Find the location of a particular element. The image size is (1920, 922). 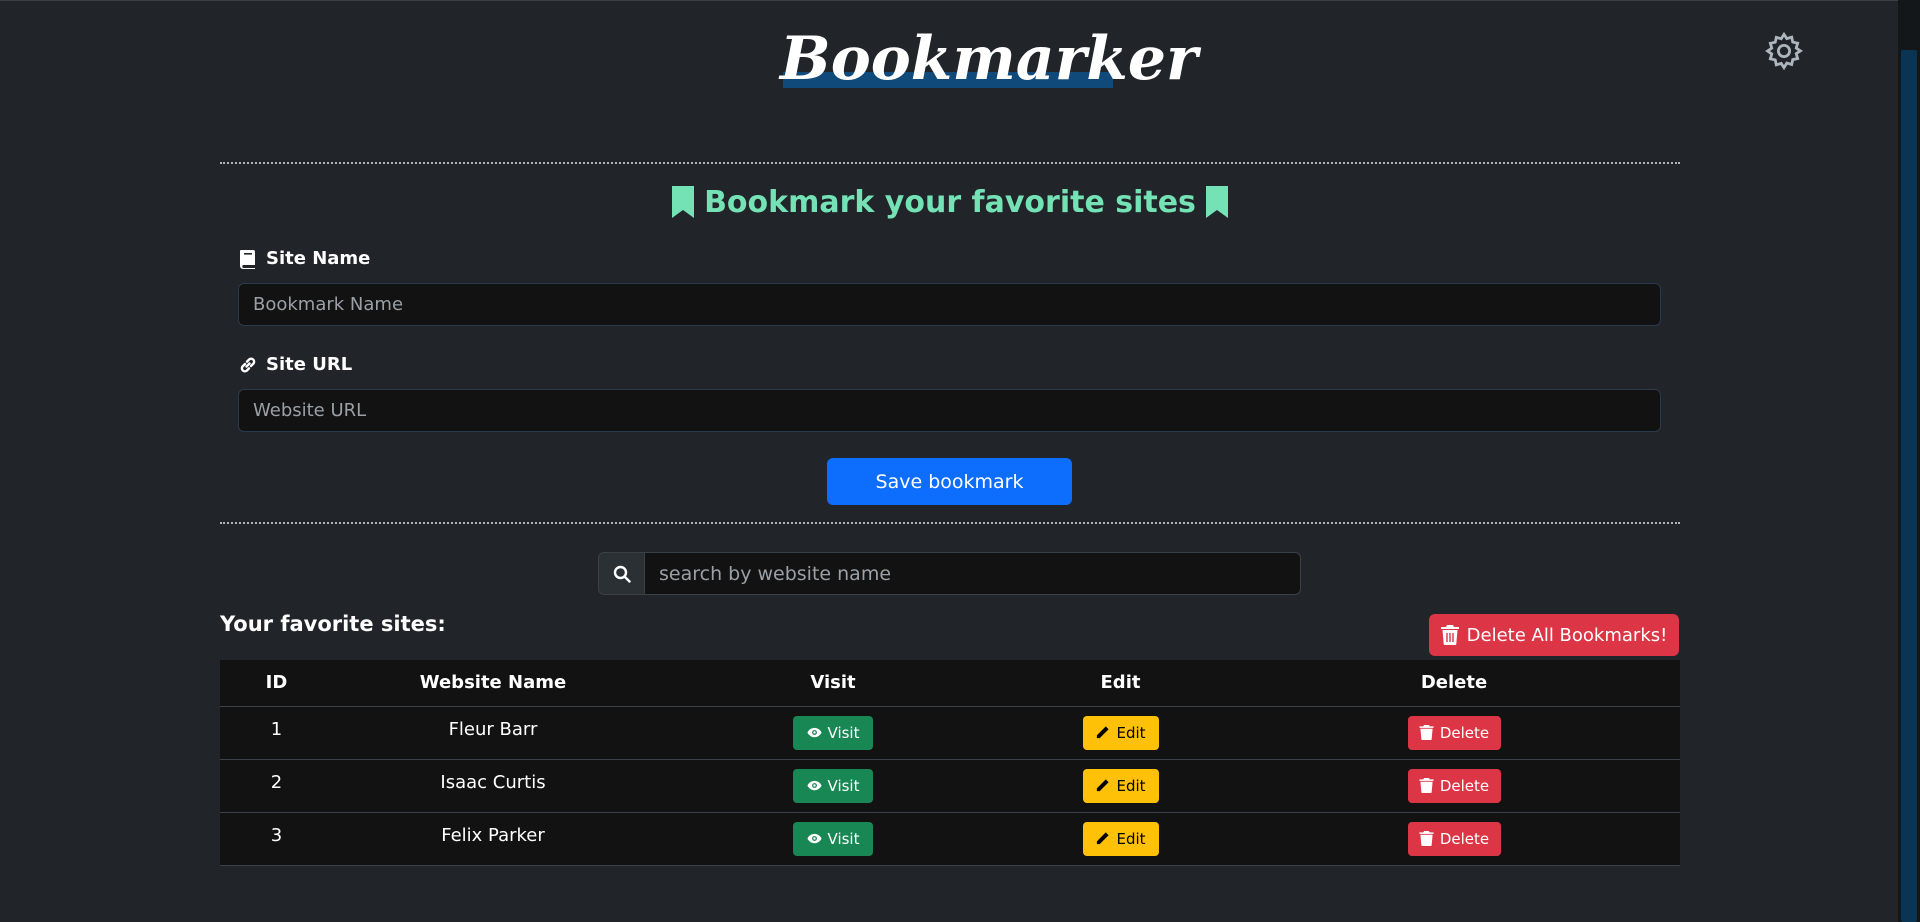

delete-all-button: Delete All Bookmarks! is located at coordinates (1554, 635).